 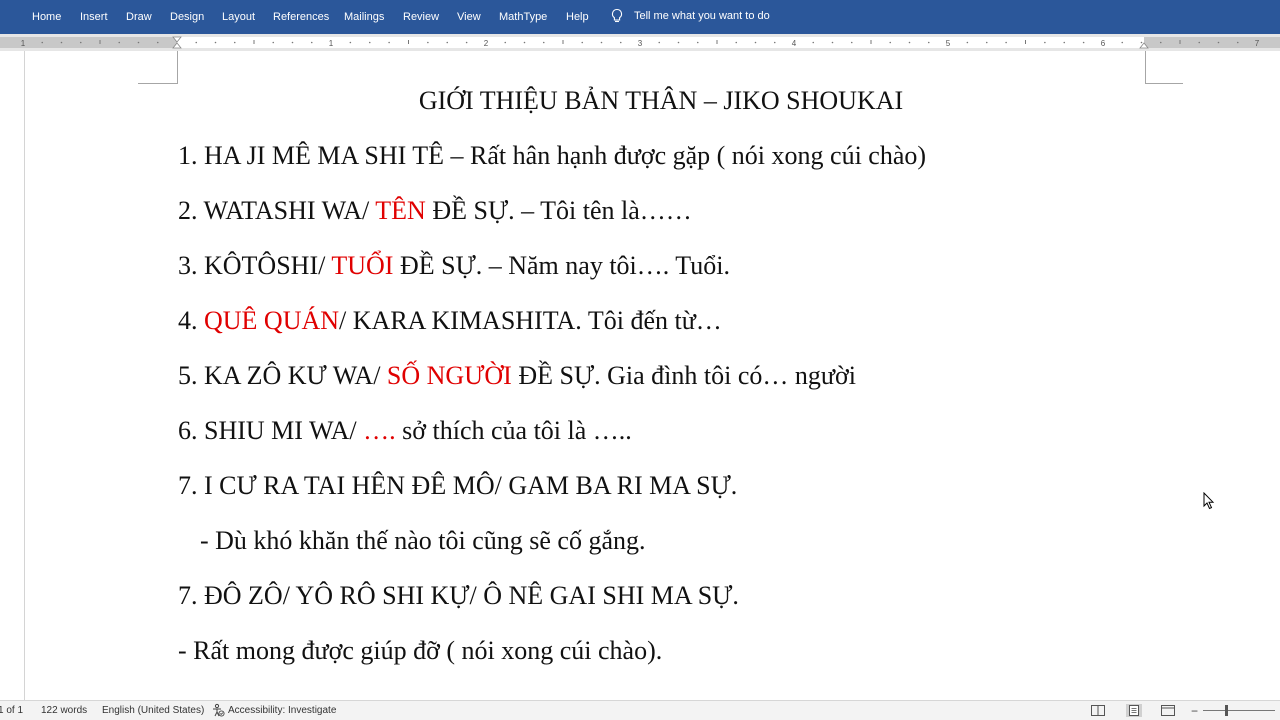 What do you see at coordinates (561, 265) in the screenshot?
I see `text-run: ĐỀ SỰ. – Năm nay tôi…. Tuổi.` at bounding box center [561, 265].